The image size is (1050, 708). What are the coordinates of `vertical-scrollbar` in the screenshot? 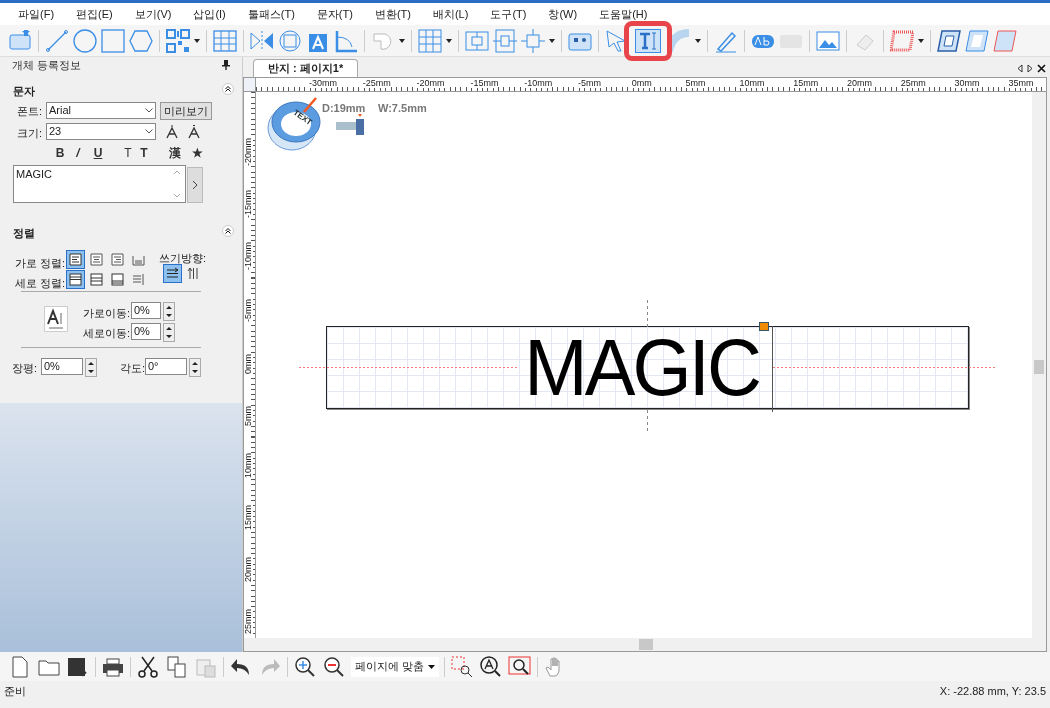 It's located at (1039, 365).